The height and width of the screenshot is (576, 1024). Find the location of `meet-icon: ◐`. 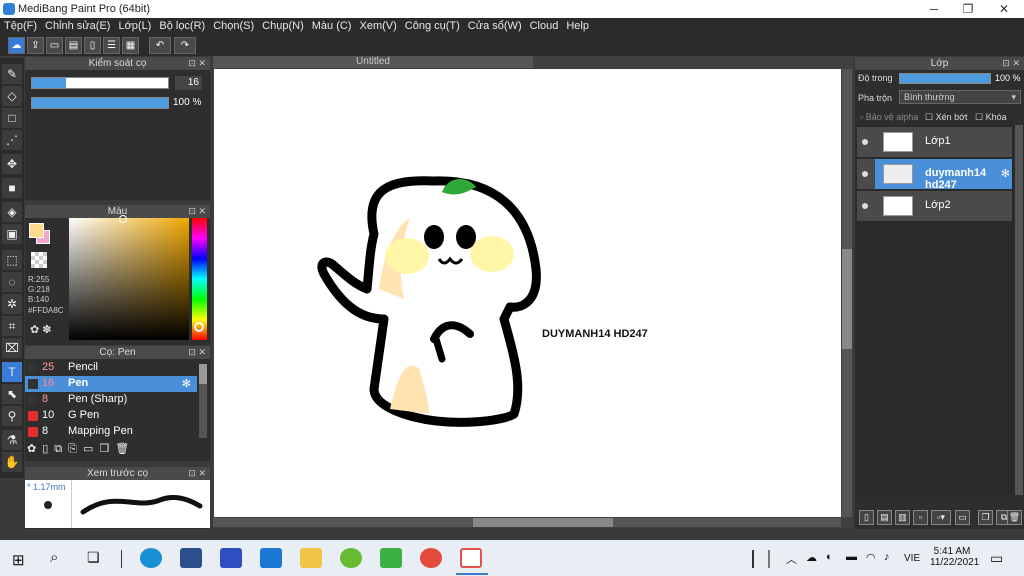

meet-icon: ◐ is located at coordinates (829, 557).